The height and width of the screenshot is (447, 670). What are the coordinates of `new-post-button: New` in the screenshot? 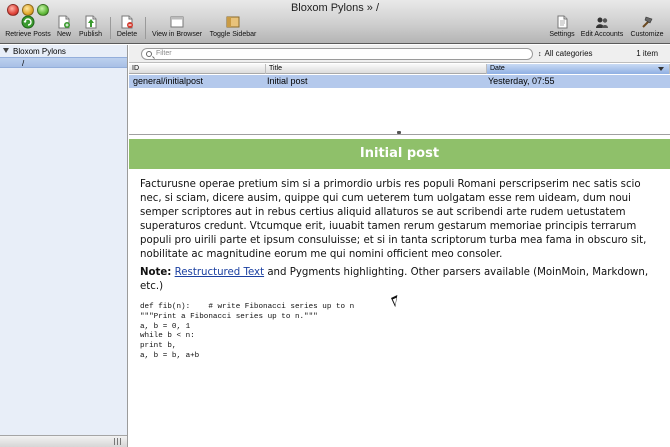 It's located at (64, 26).